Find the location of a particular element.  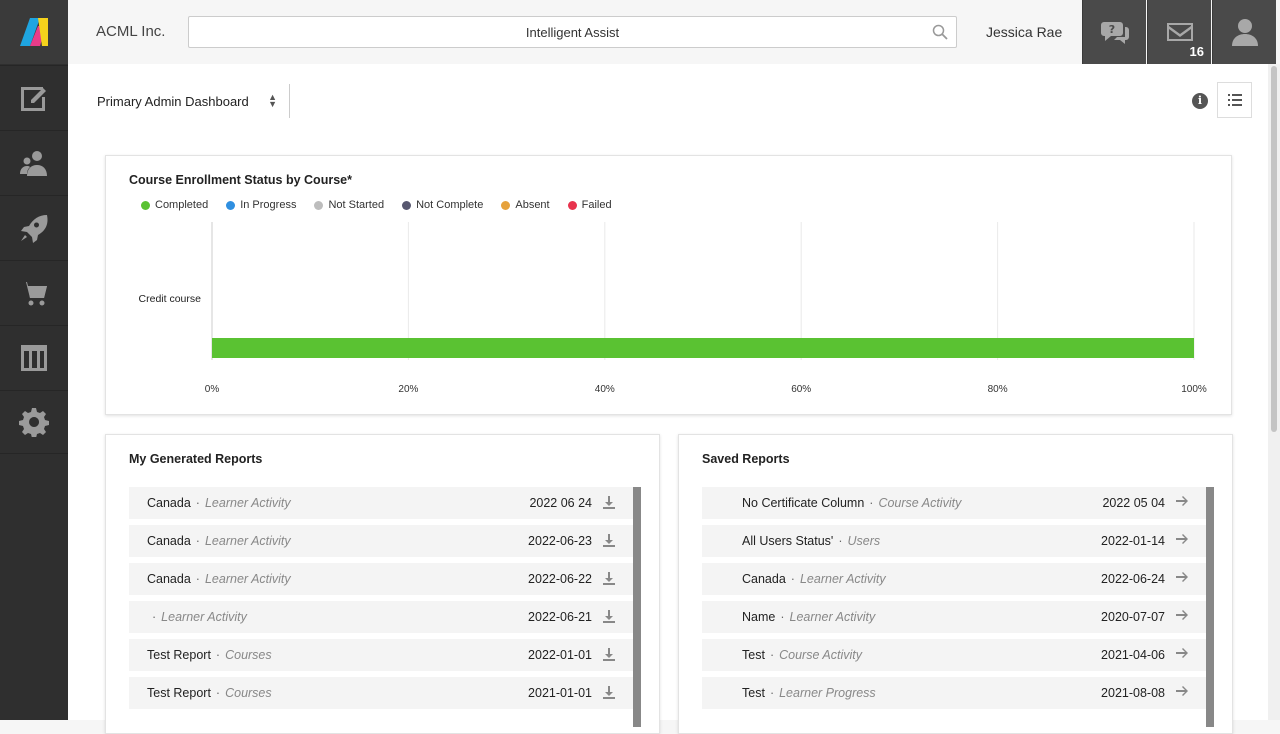

select-arrows-icon: ▲ ▼ is located at coordinates (272, 100).